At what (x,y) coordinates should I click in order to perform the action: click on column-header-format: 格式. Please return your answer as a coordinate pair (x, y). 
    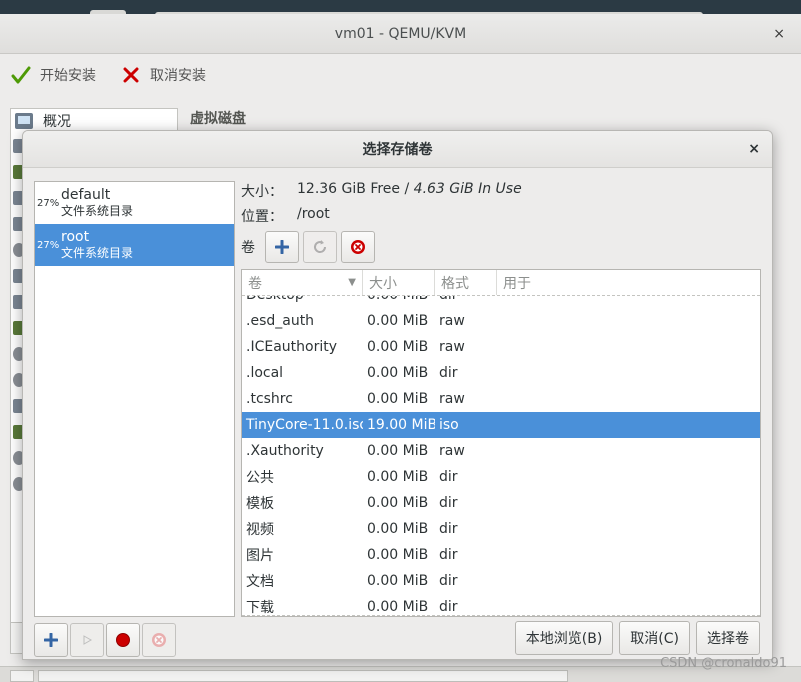
    Looking at the image, I should click on (466, 282).